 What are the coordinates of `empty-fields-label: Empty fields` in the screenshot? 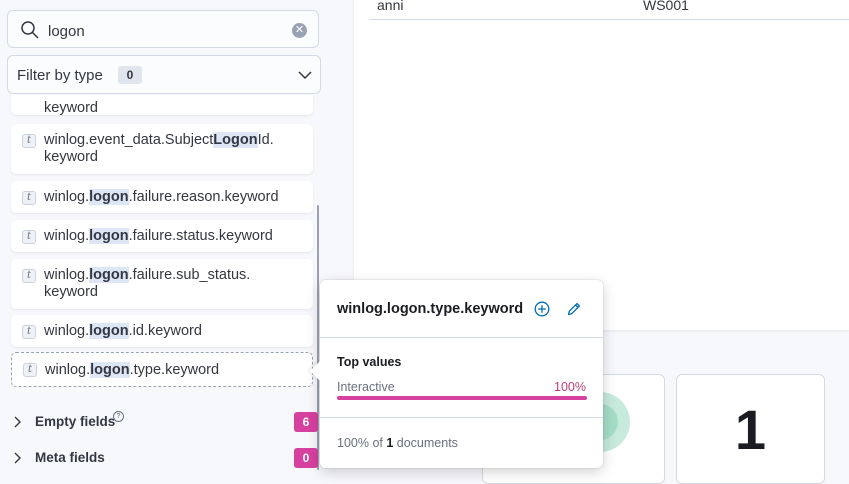 It's located at (75, 421).